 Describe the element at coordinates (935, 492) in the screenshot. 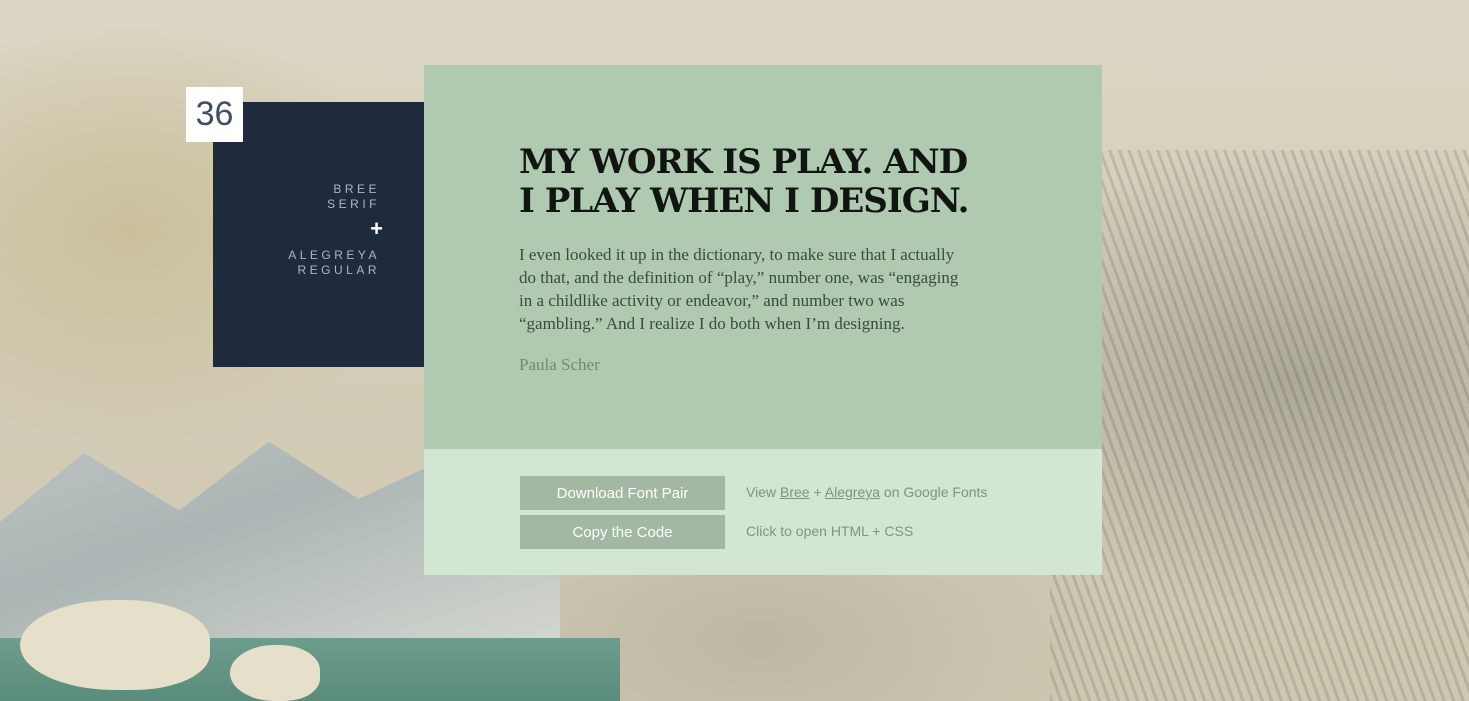

I see `view-suffix: on Google Fonts` at that location.